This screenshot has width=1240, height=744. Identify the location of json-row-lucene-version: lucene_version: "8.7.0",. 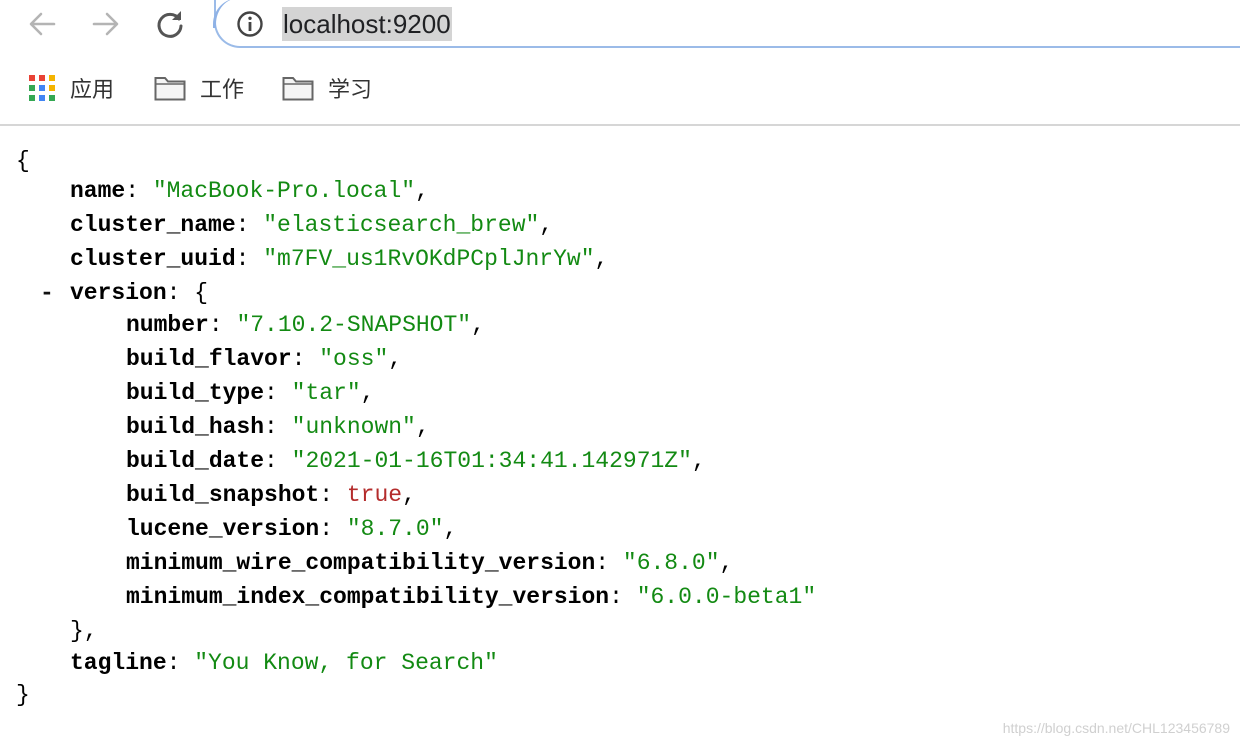
(292, 529).